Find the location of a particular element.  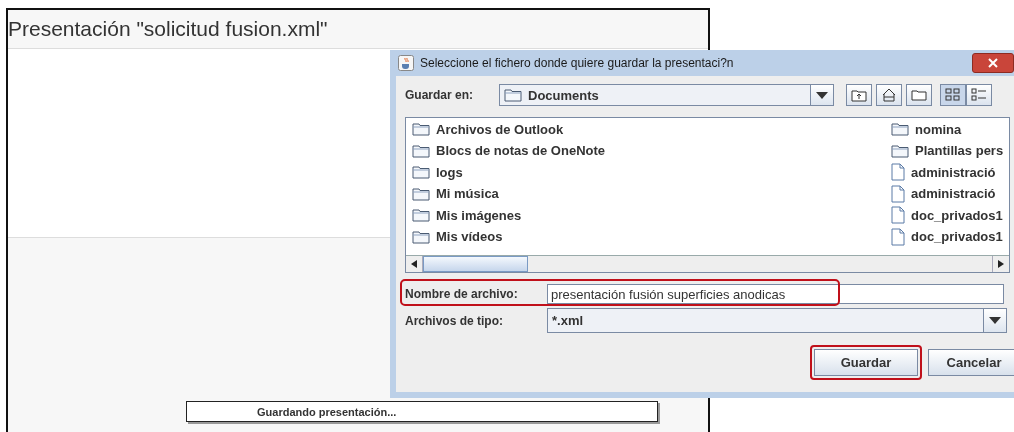

file-name-label: Nombre de archivo: is located at coordinates (462, 294).